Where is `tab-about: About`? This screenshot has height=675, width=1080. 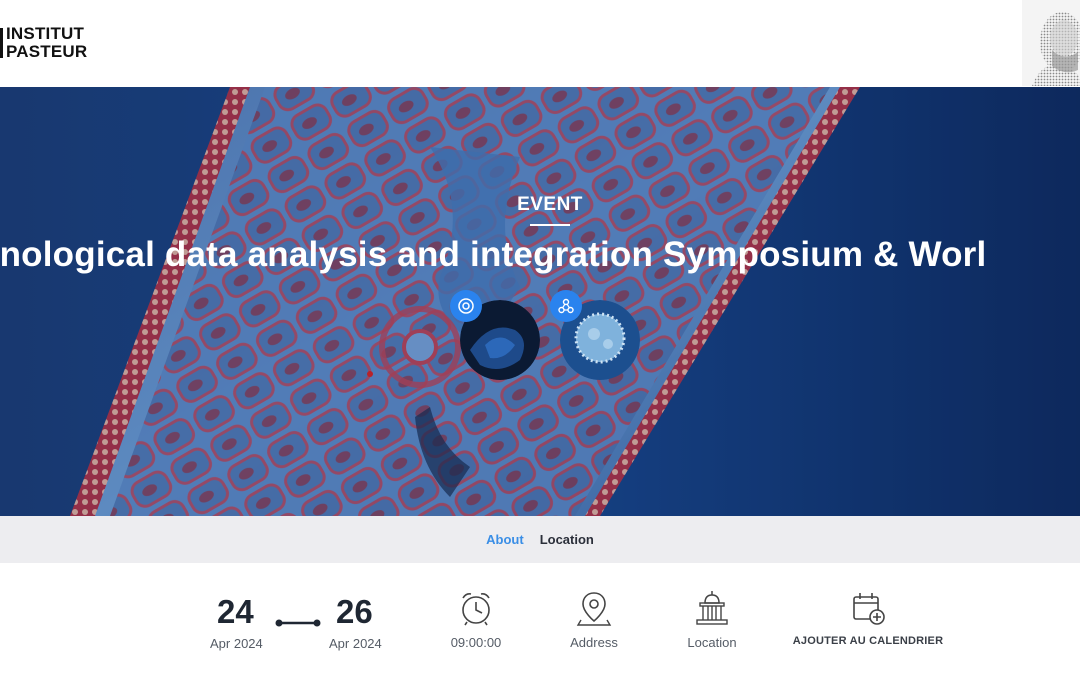
tab-about: About is located at coordinates (505, 539).